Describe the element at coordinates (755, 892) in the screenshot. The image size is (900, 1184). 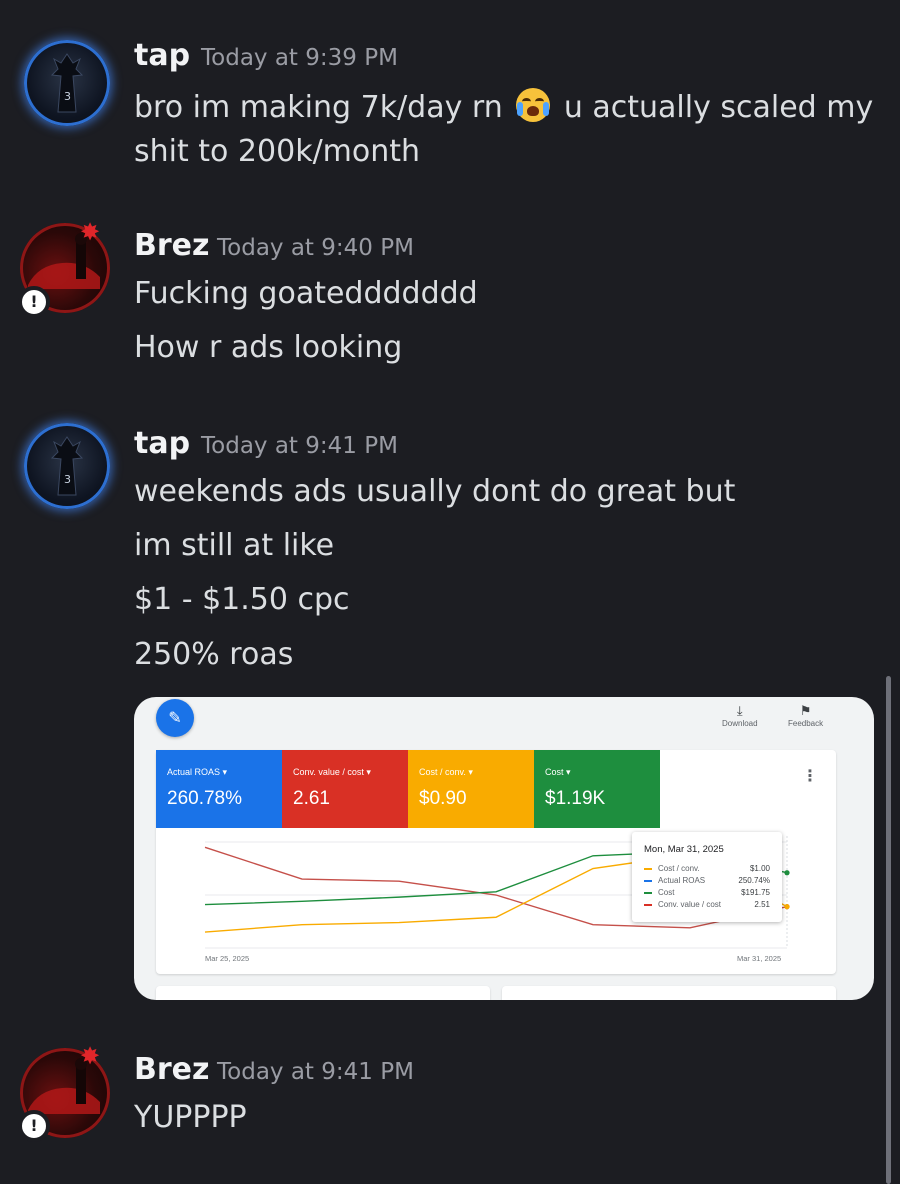
I see `tooltip-value: $191.75` at that location.